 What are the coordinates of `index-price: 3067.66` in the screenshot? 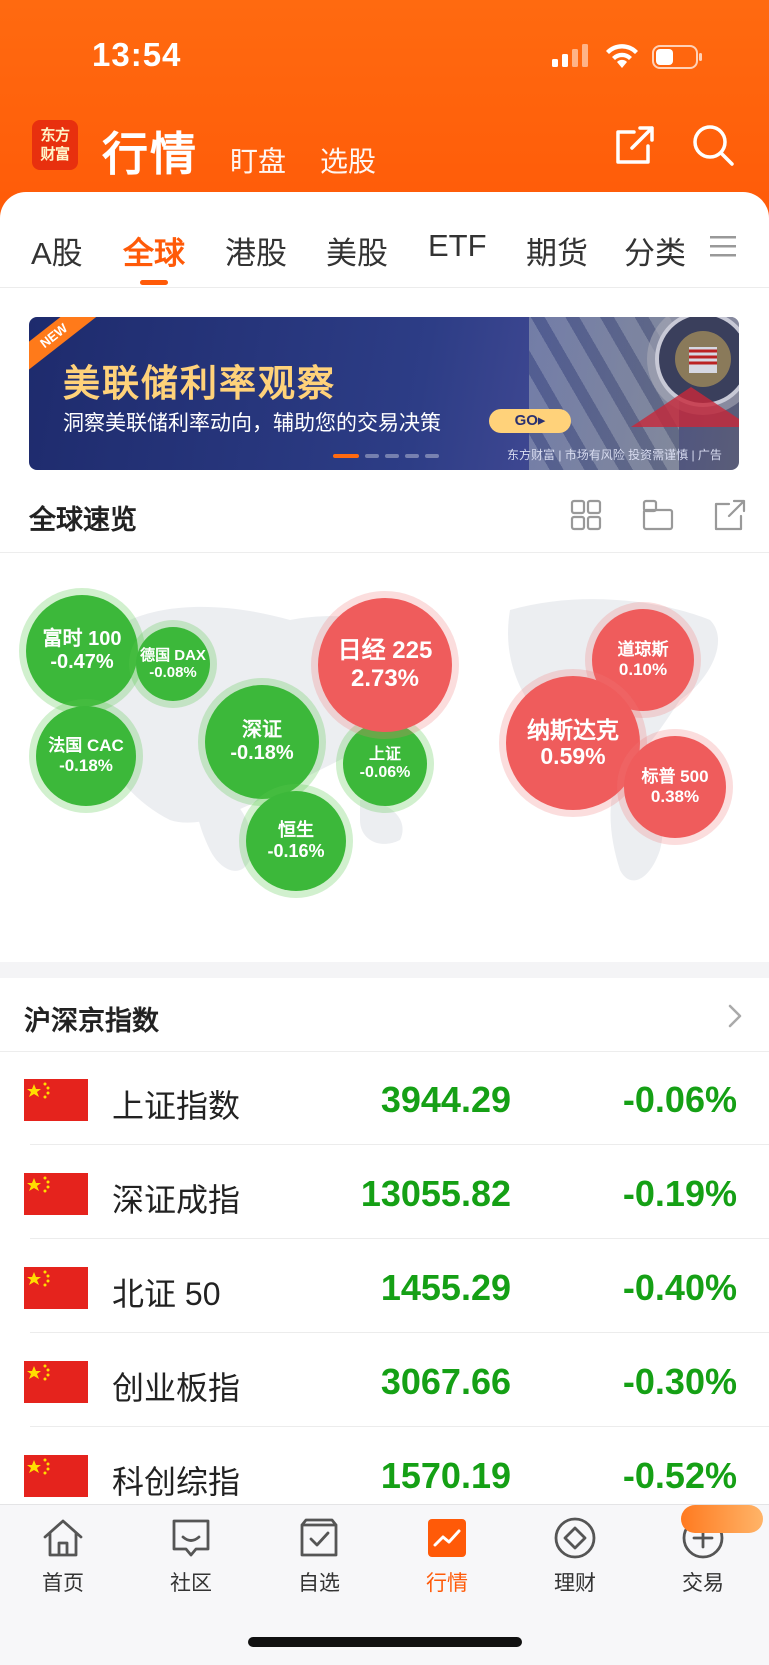 It's located at (445, 1381).